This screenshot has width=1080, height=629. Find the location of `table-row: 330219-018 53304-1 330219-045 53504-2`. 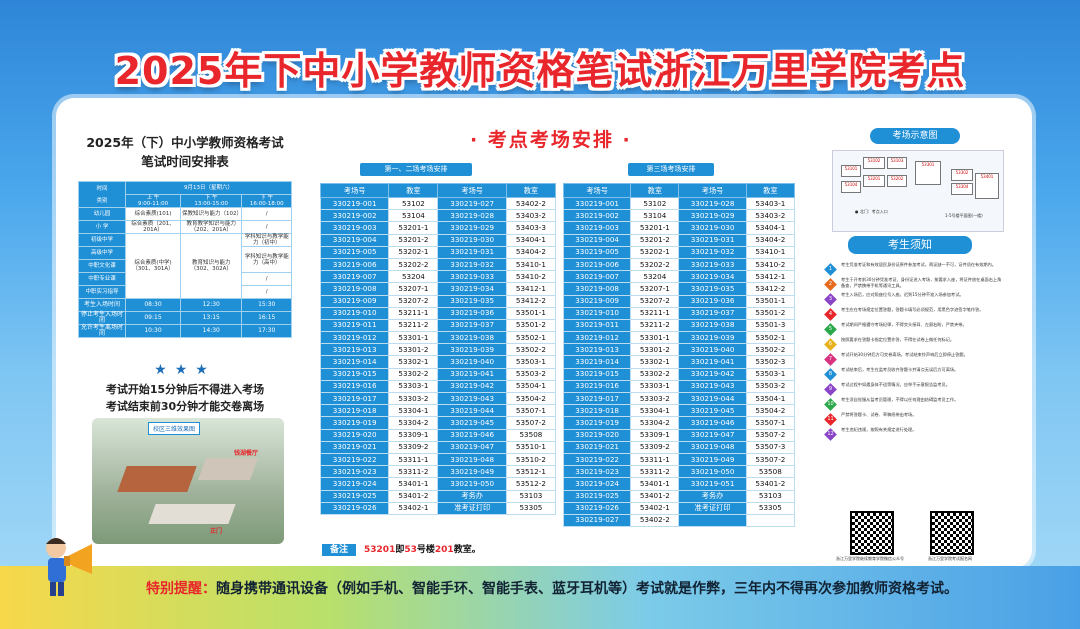

table-row: 330219-018 53304-1 330219-045 53504-2 is located at coordinates (679, 411).